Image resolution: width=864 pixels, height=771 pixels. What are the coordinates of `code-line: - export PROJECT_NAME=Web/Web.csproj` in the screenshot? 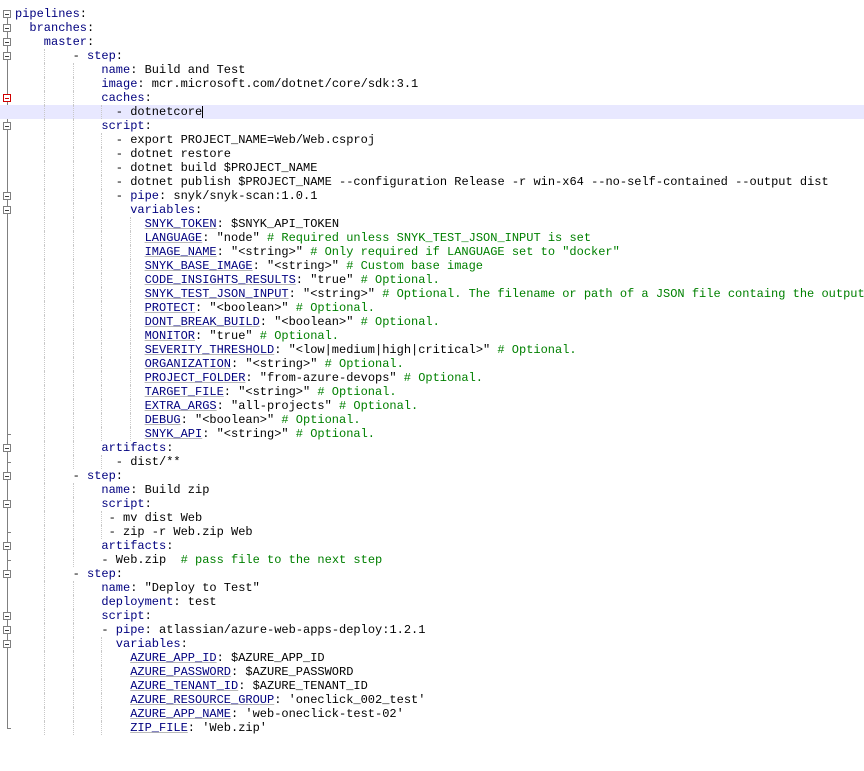 It's located at (432, 140).